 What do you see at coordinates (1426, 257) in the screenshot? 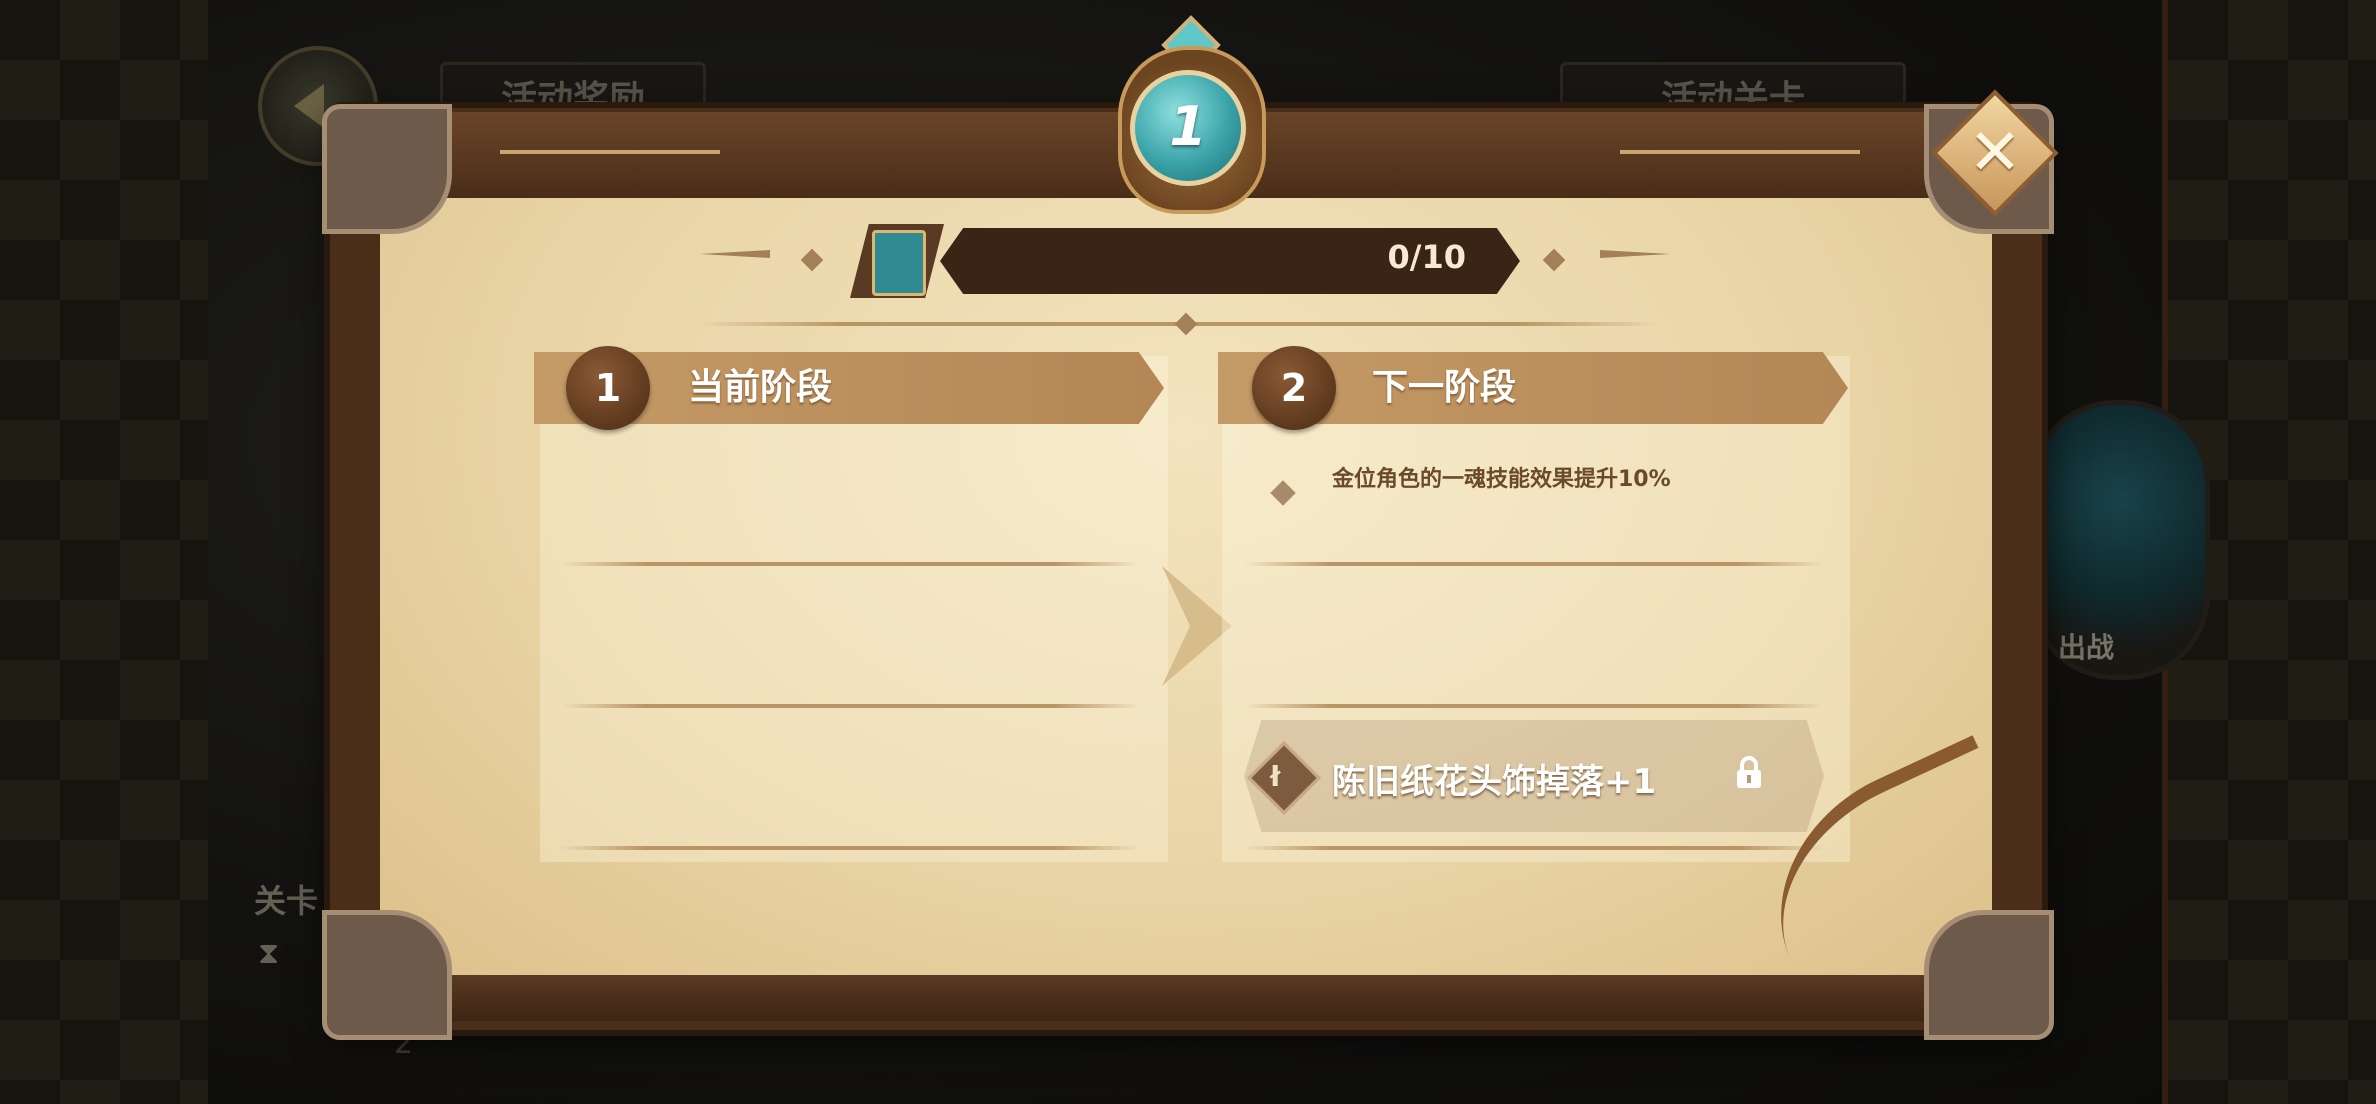
I see `progress-text: 0/10` at bounding box center [1426, 257].